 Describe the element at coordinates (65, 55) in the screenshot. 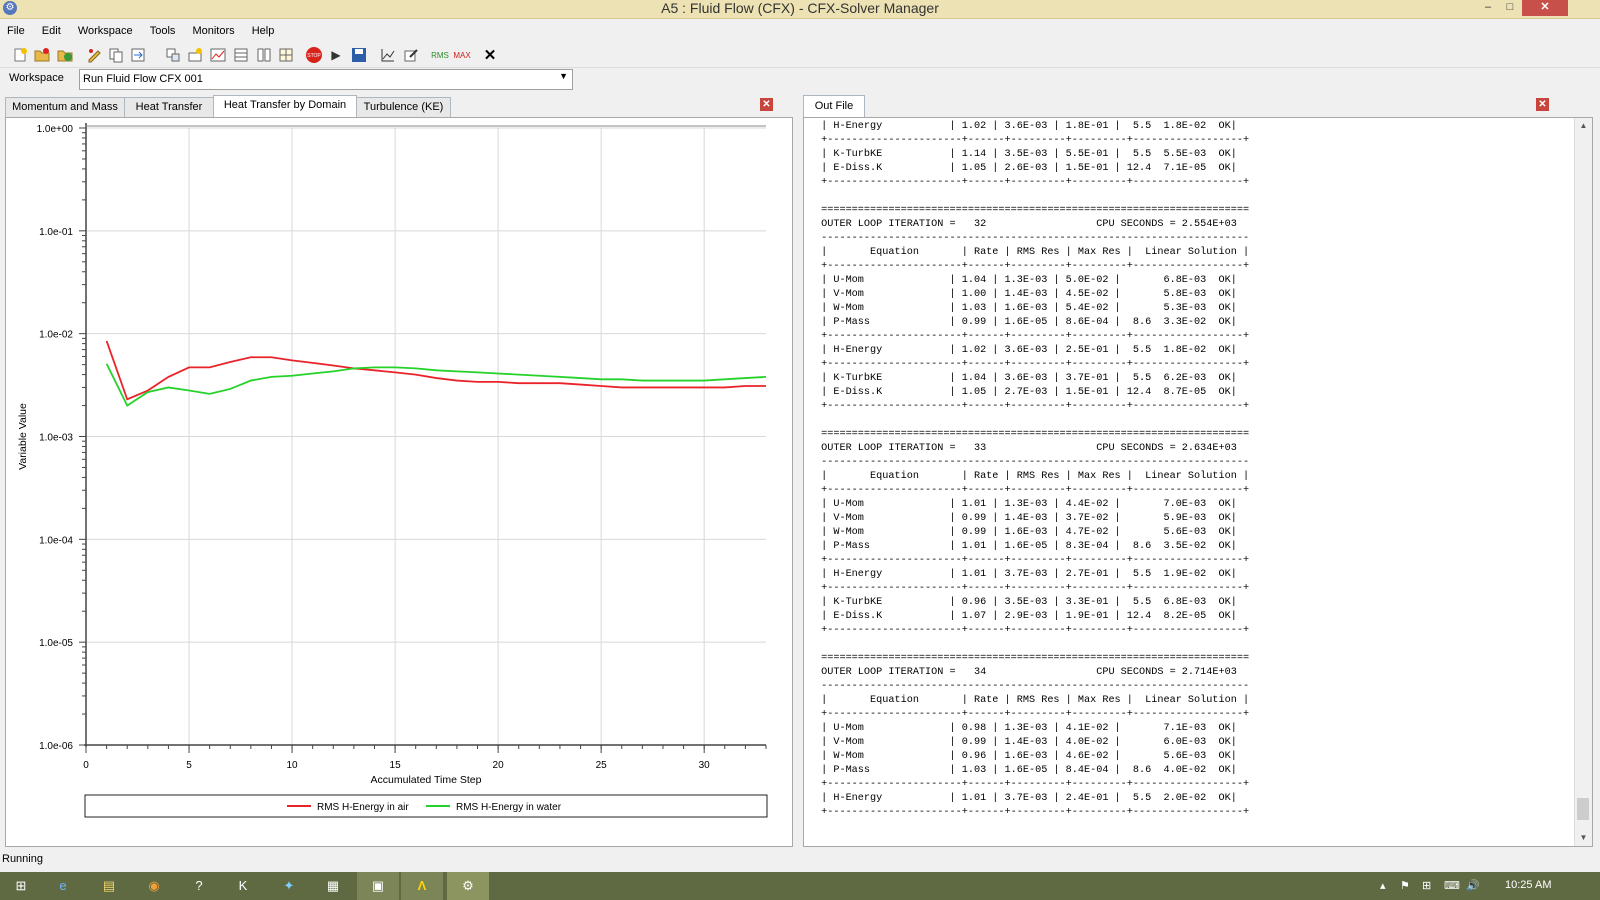

I see `restart-icon` at that location.